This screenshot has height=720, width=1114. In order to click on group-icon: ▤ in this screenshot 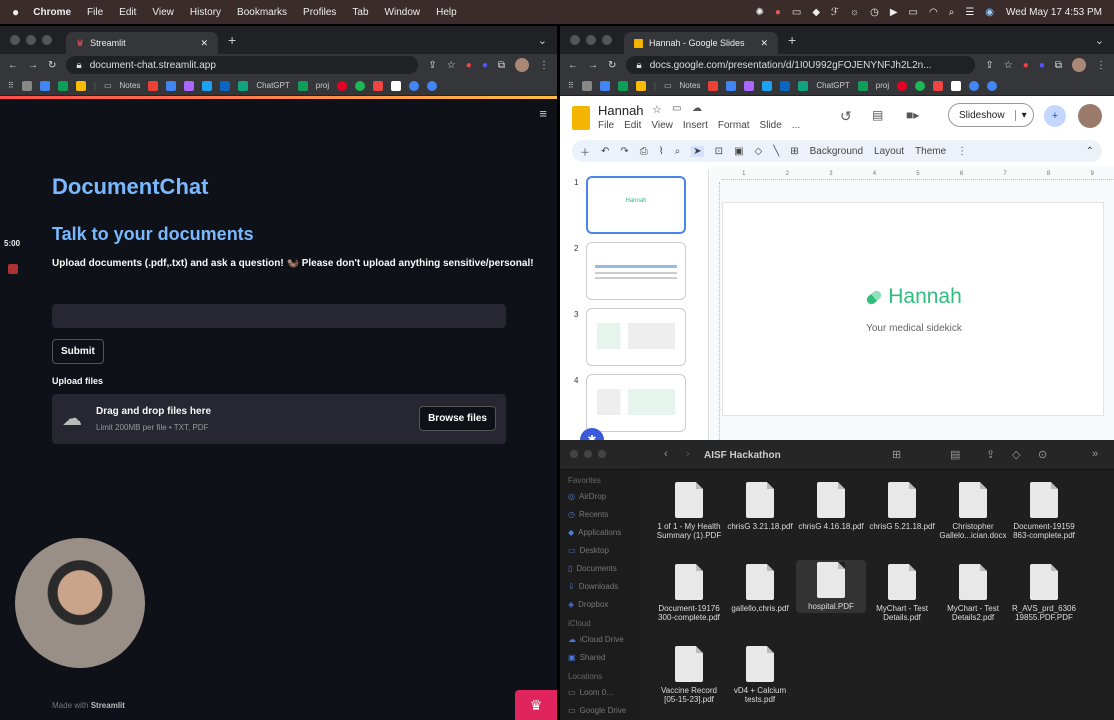, I will do `click(955, 454)`.